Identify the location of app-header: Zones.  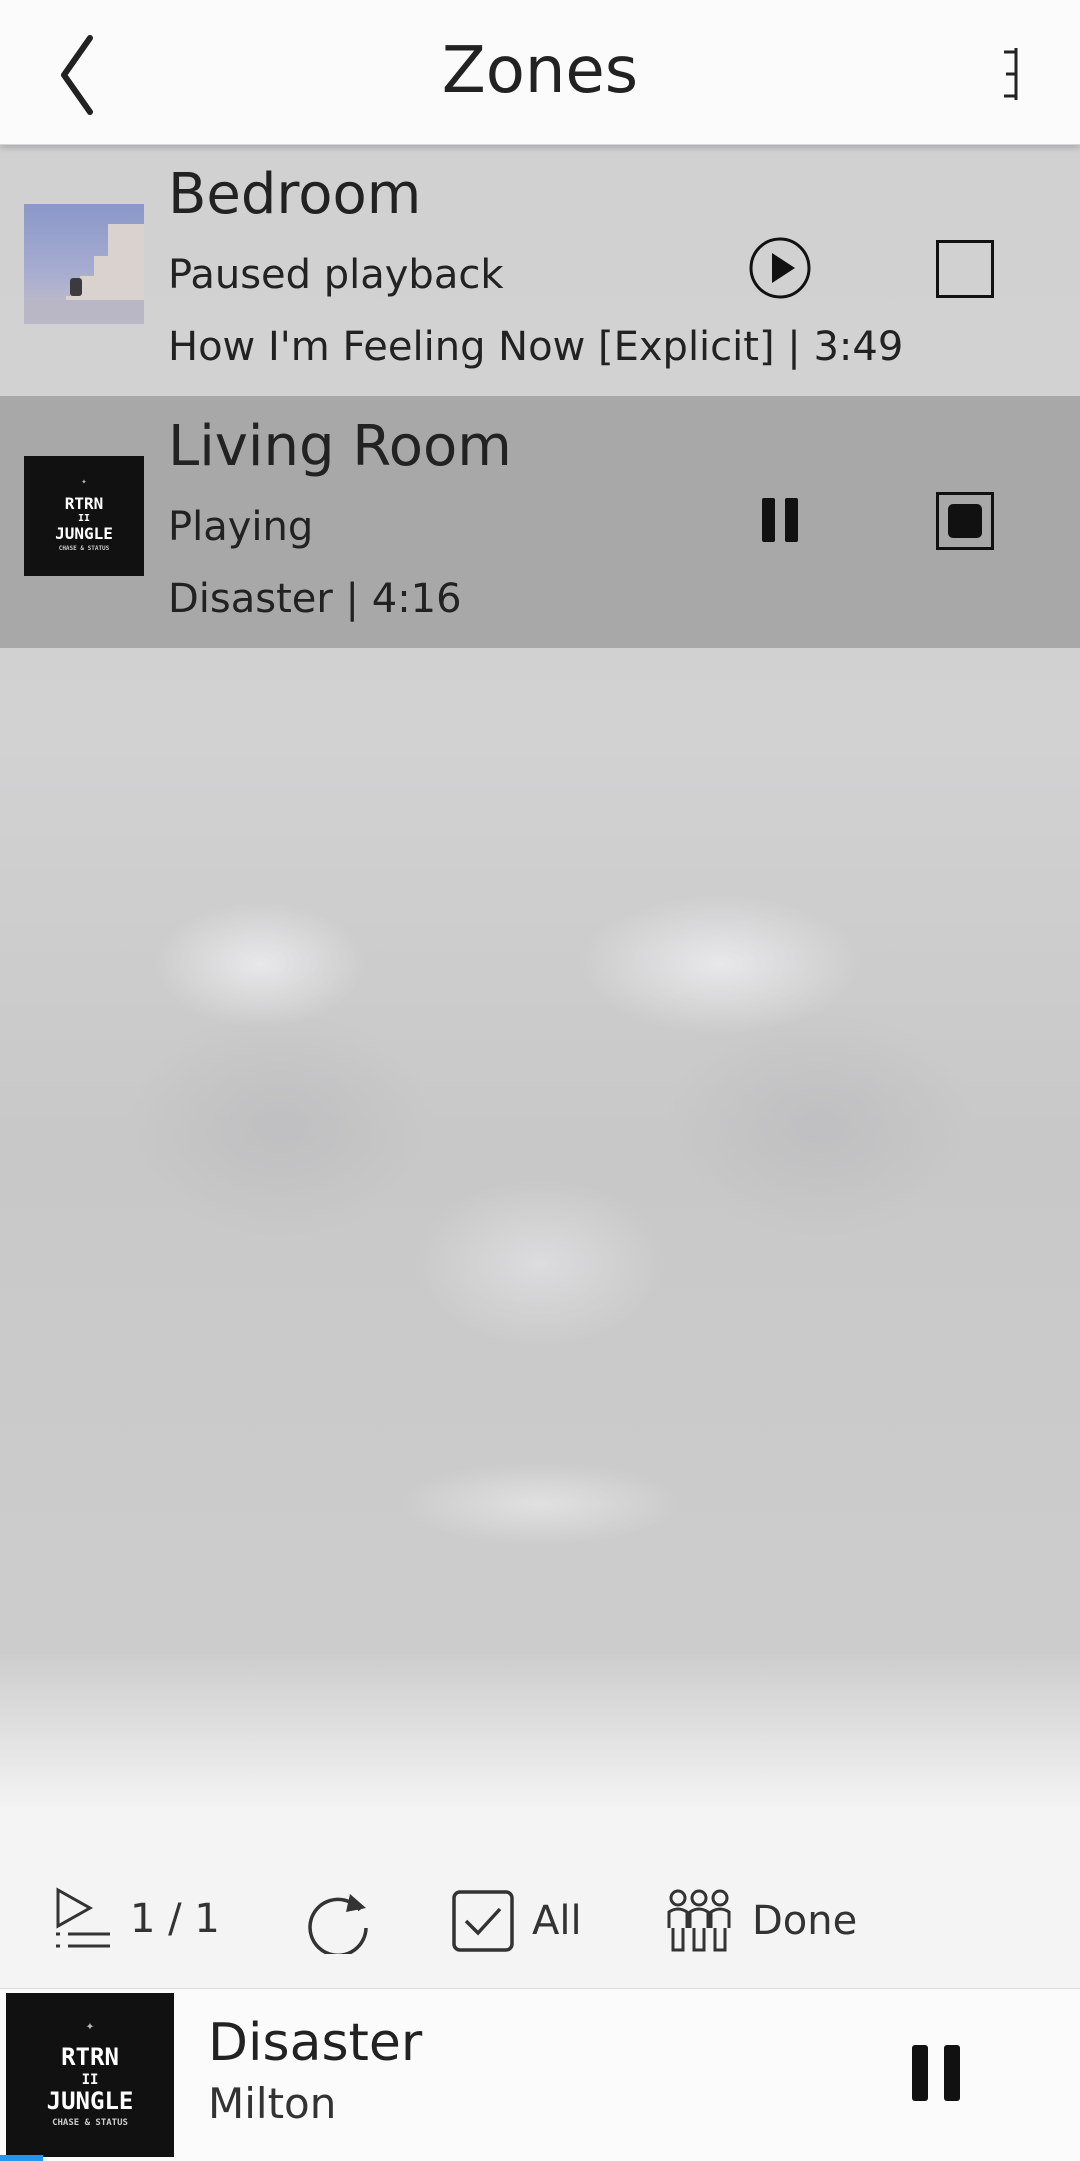
(540, 72).